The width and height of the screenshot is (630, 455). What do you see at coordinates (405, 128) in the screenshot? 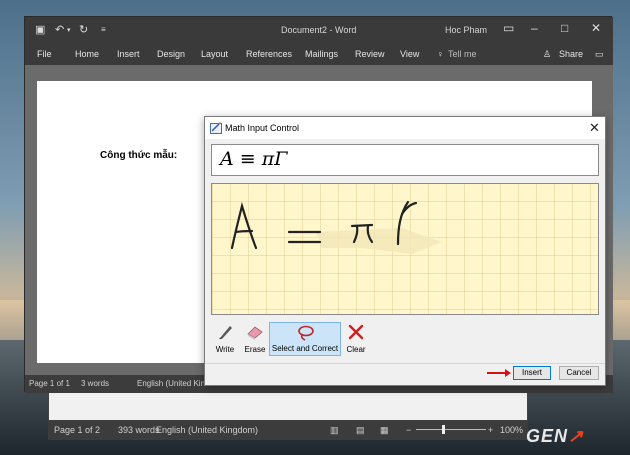
I see `dialog-title-bar: Math Input Control ✕` at bounding box center [405, 128].